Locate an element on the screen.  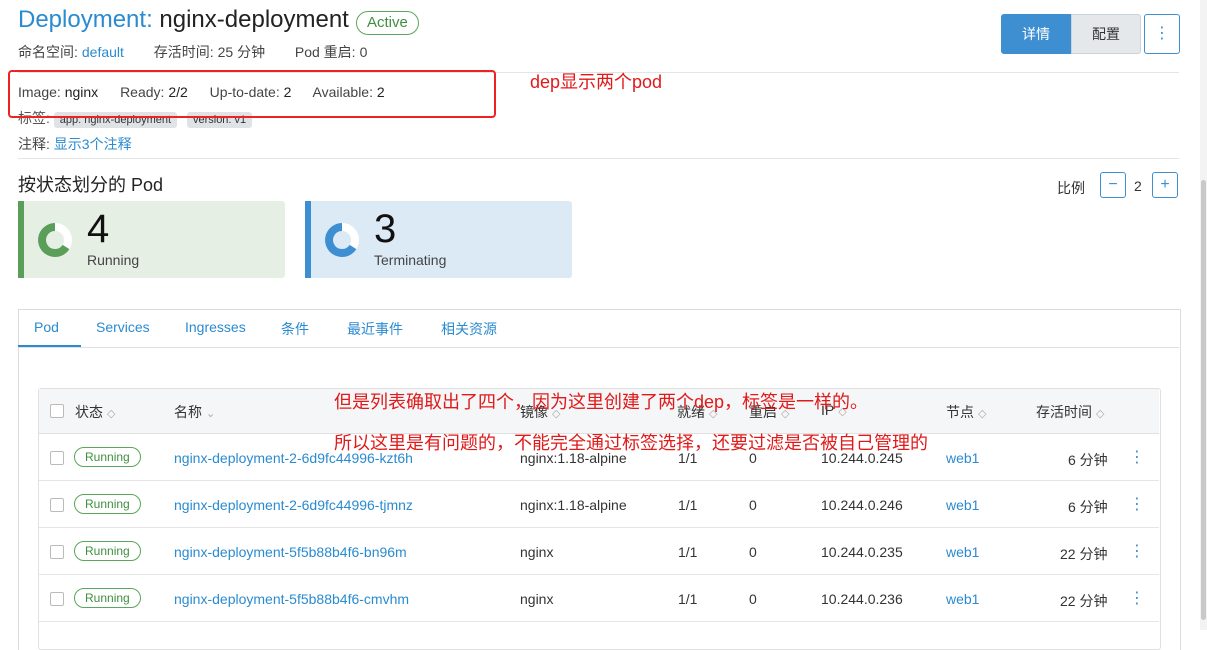
status-card-running: 4 Running is located at coordinates (151, 239).